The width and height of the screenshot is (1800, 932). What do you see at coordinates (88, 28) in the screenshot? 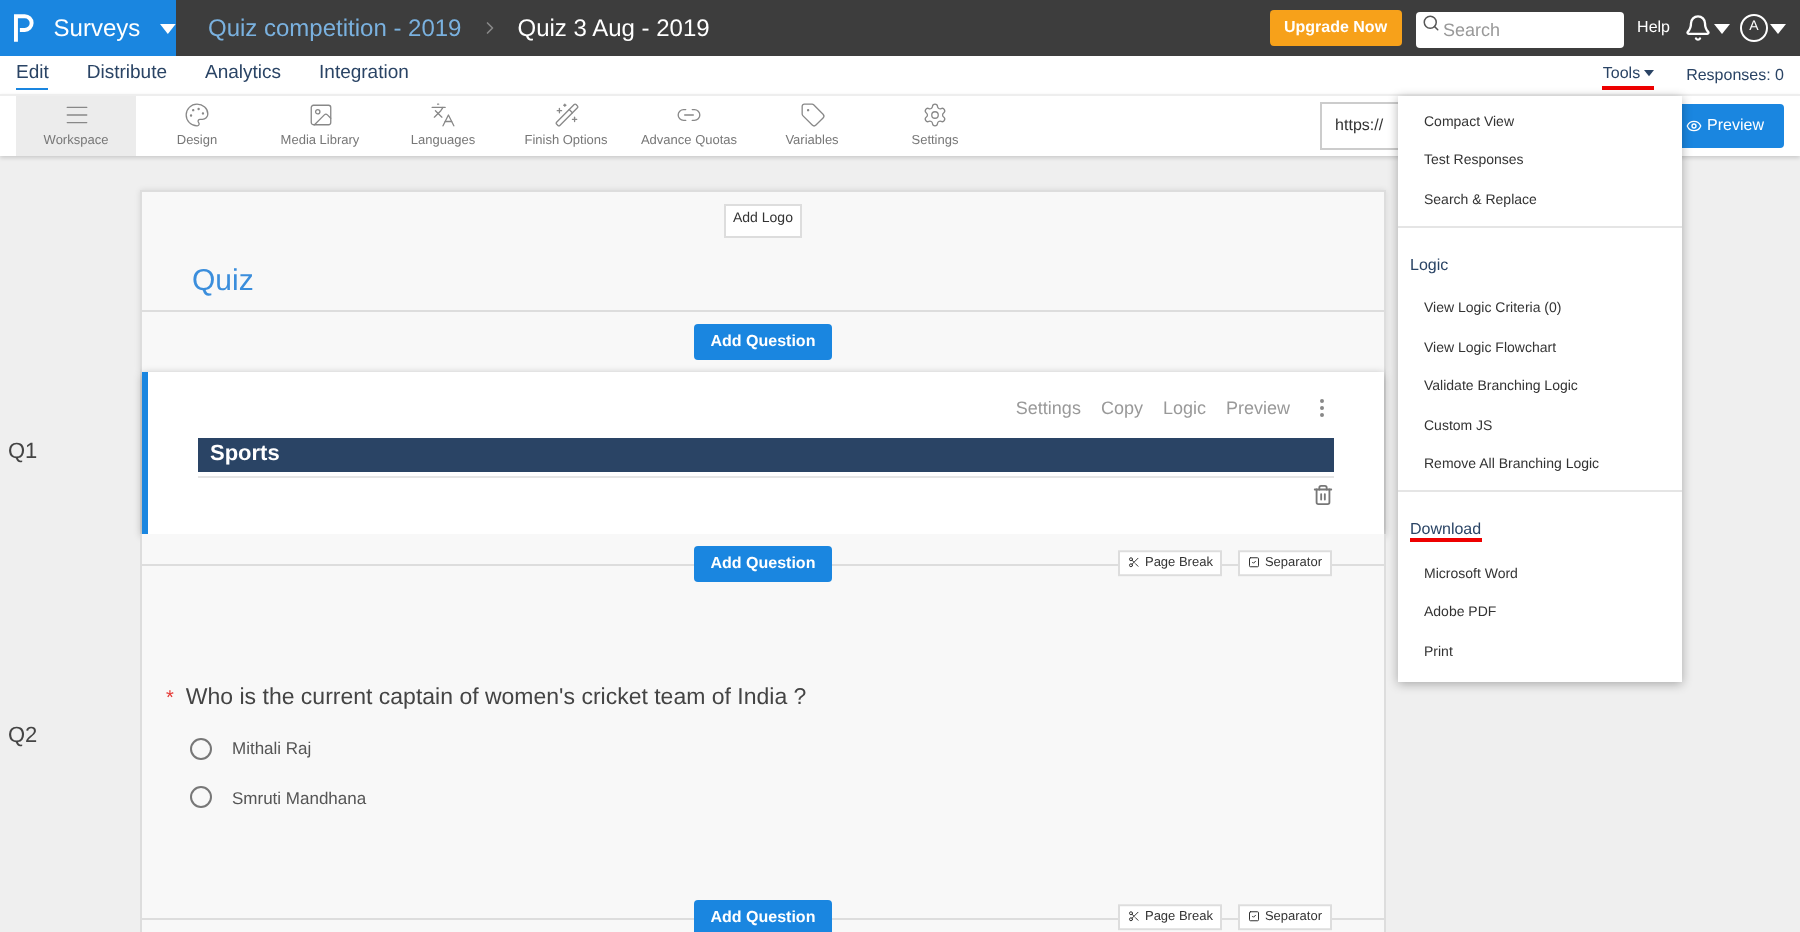
I see `app-switcher: Surveys` at bounding box center [88, 28].